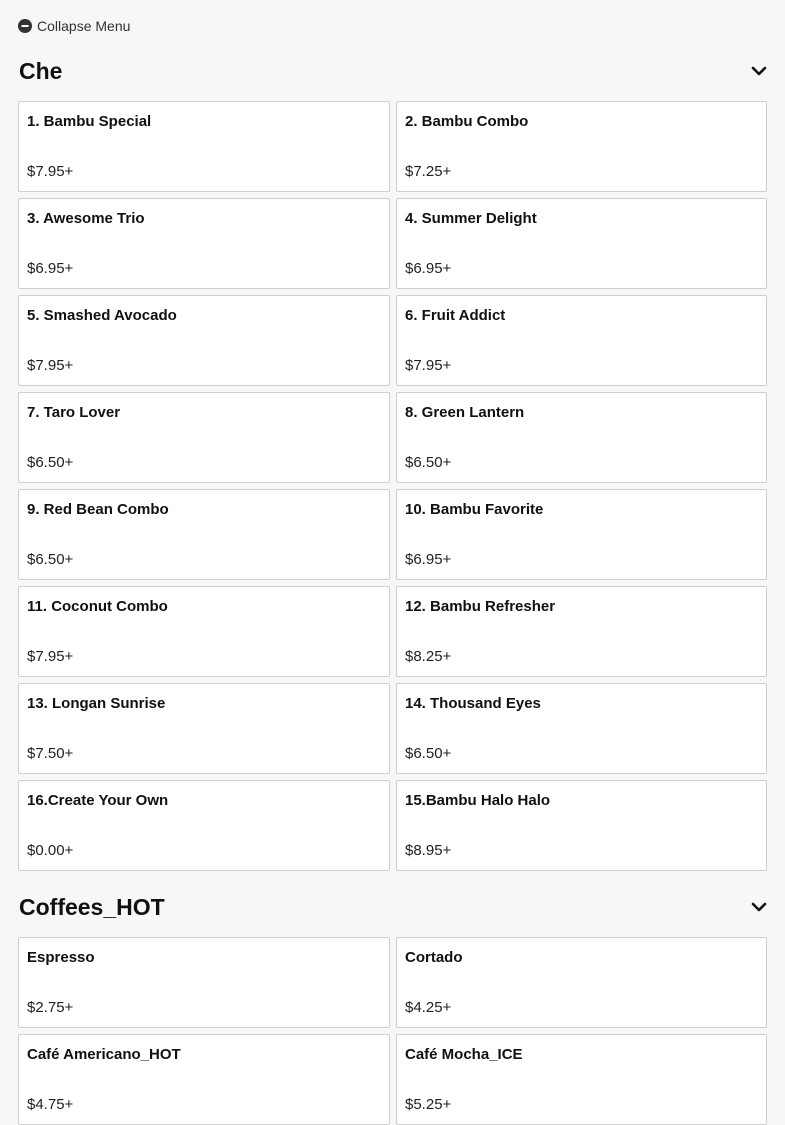 The image size is (785, 1125). Describe the element at coordinates (467, 121) in the screenshot. I see `item-name: 2. Bambu Combo` at that location.